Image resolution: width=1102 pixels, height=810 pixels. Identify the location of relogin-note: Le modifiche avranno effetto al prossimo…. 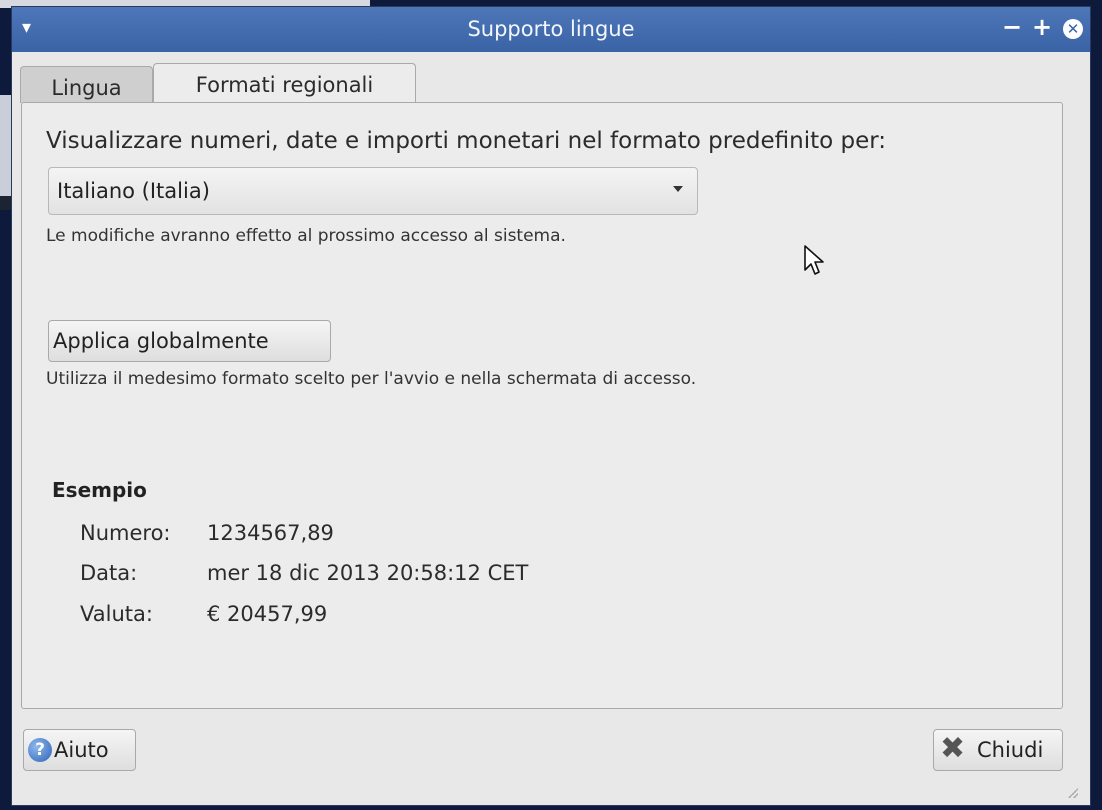
(306, 236).